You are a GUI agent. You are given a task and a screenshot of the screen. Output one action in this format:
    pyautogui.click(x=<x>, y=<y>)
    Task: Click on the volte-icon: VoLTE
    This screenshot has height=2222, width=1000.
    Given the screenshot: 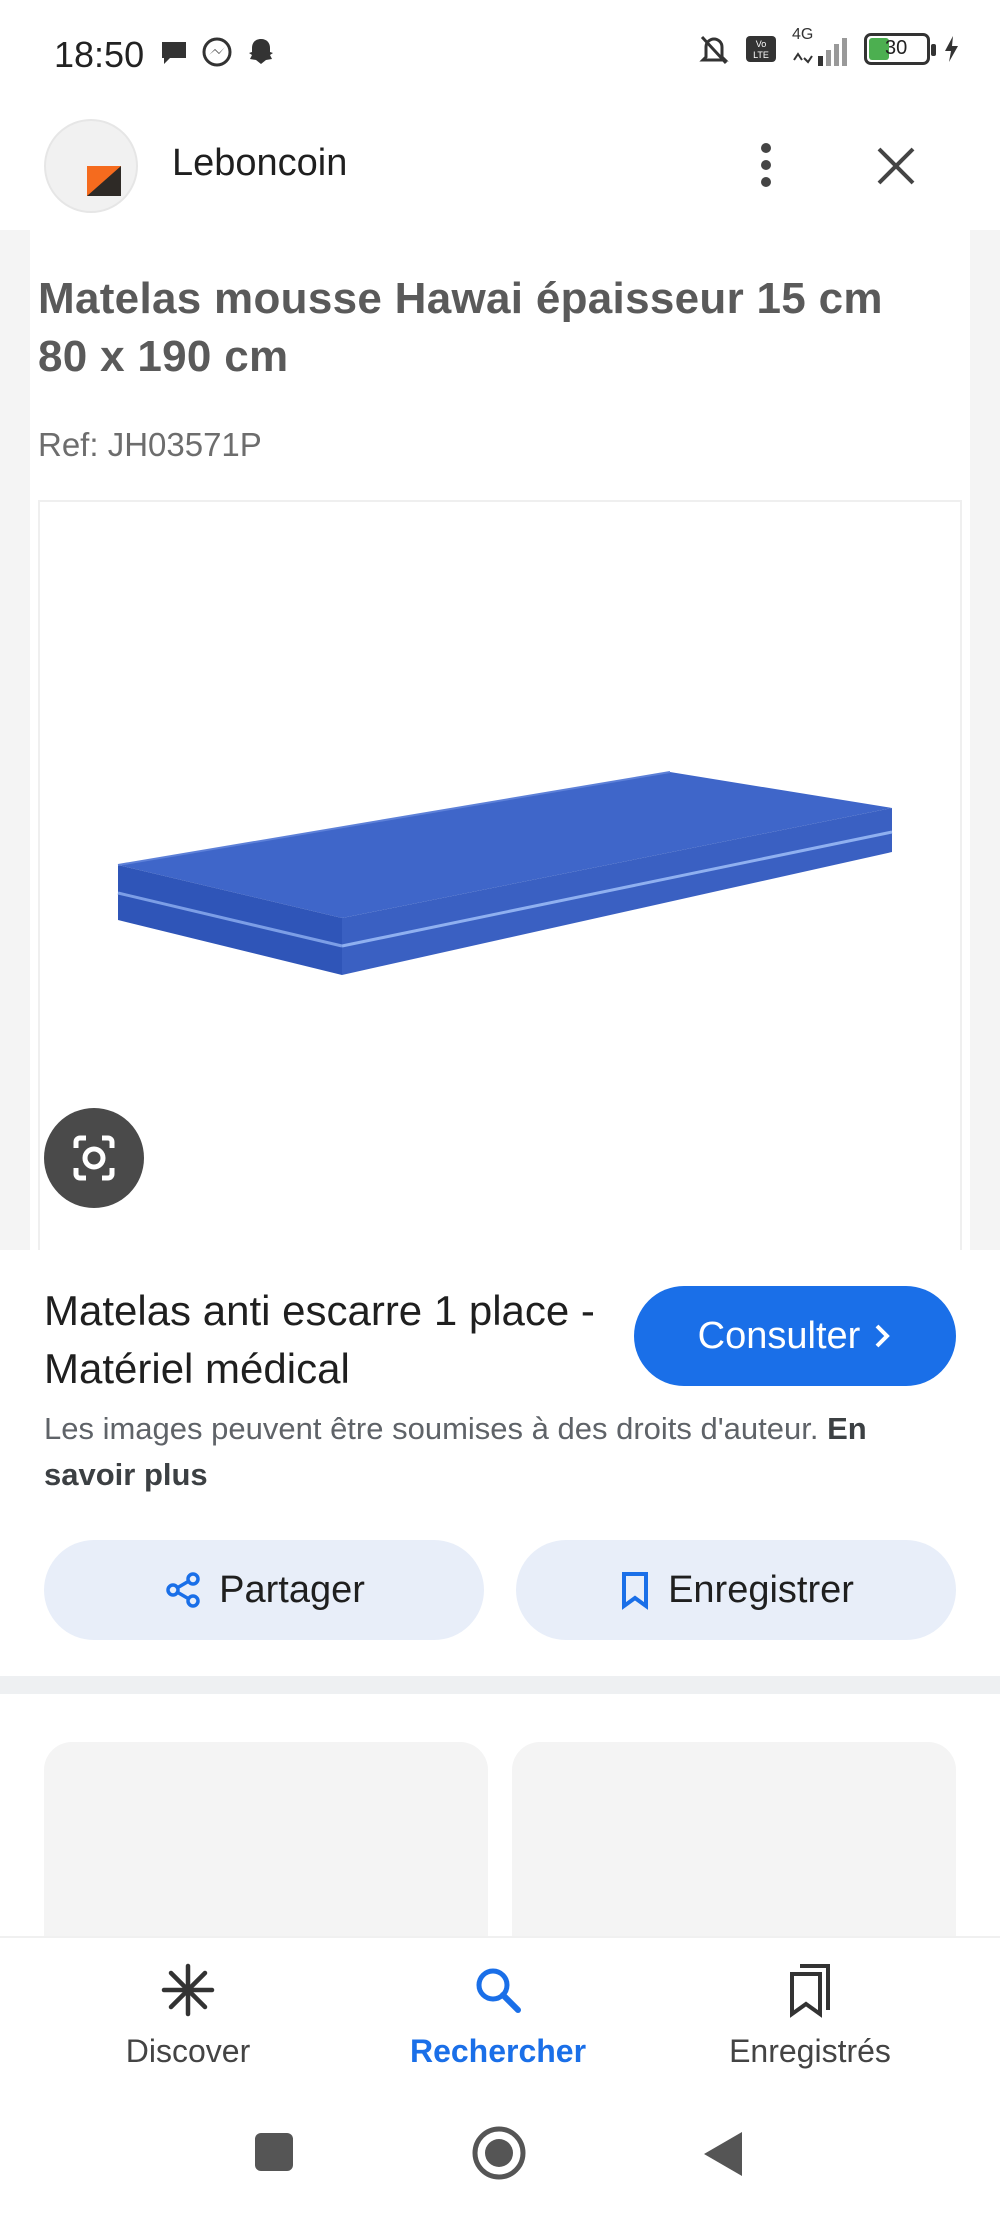 What is the action you would take?
    pyautogui.click(x=761, y=49)
    